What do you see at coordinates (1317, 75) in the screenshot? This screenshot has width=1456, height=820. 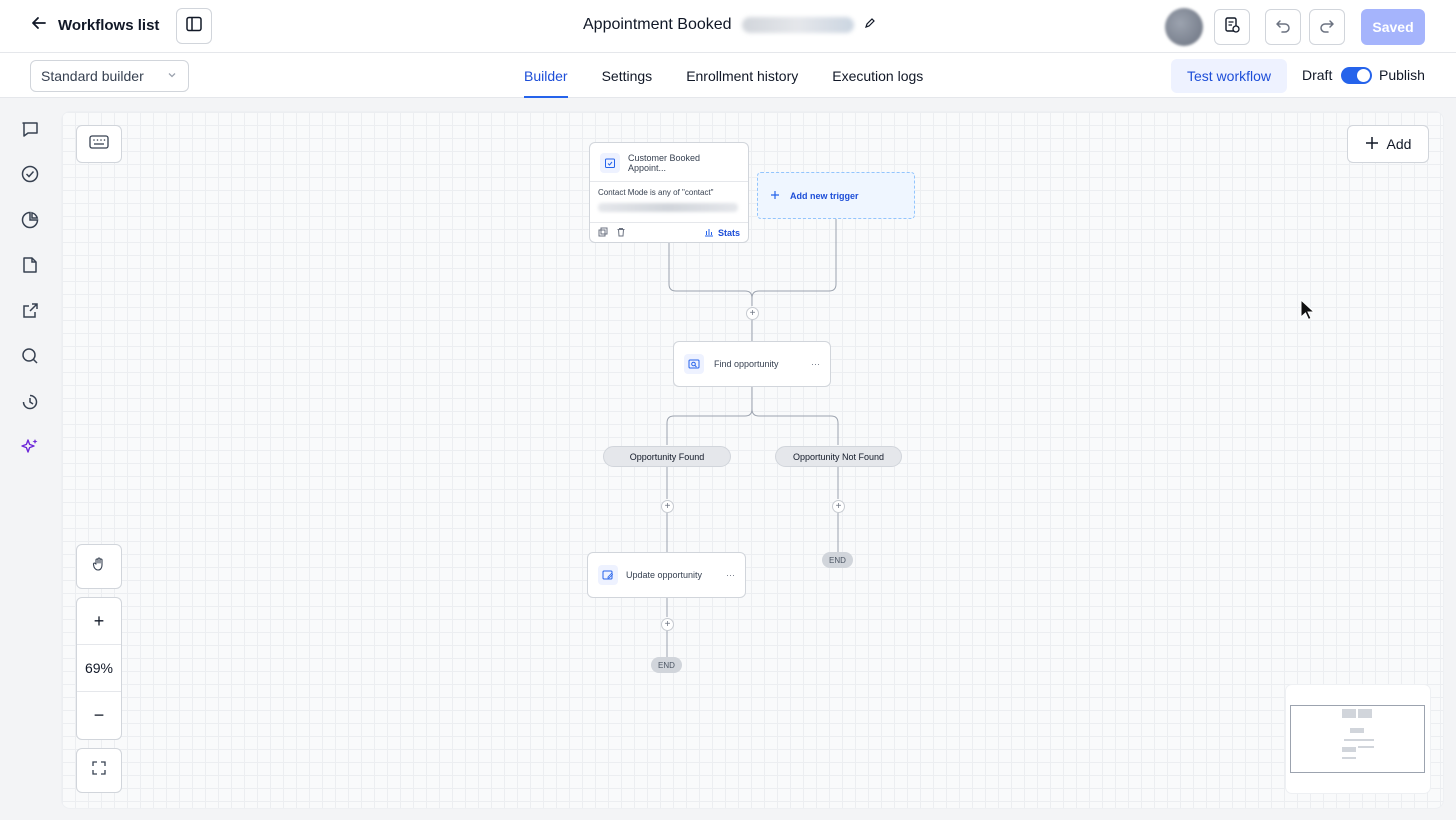 I see `draft-label: Draft` at bounding box center [1317, 75].